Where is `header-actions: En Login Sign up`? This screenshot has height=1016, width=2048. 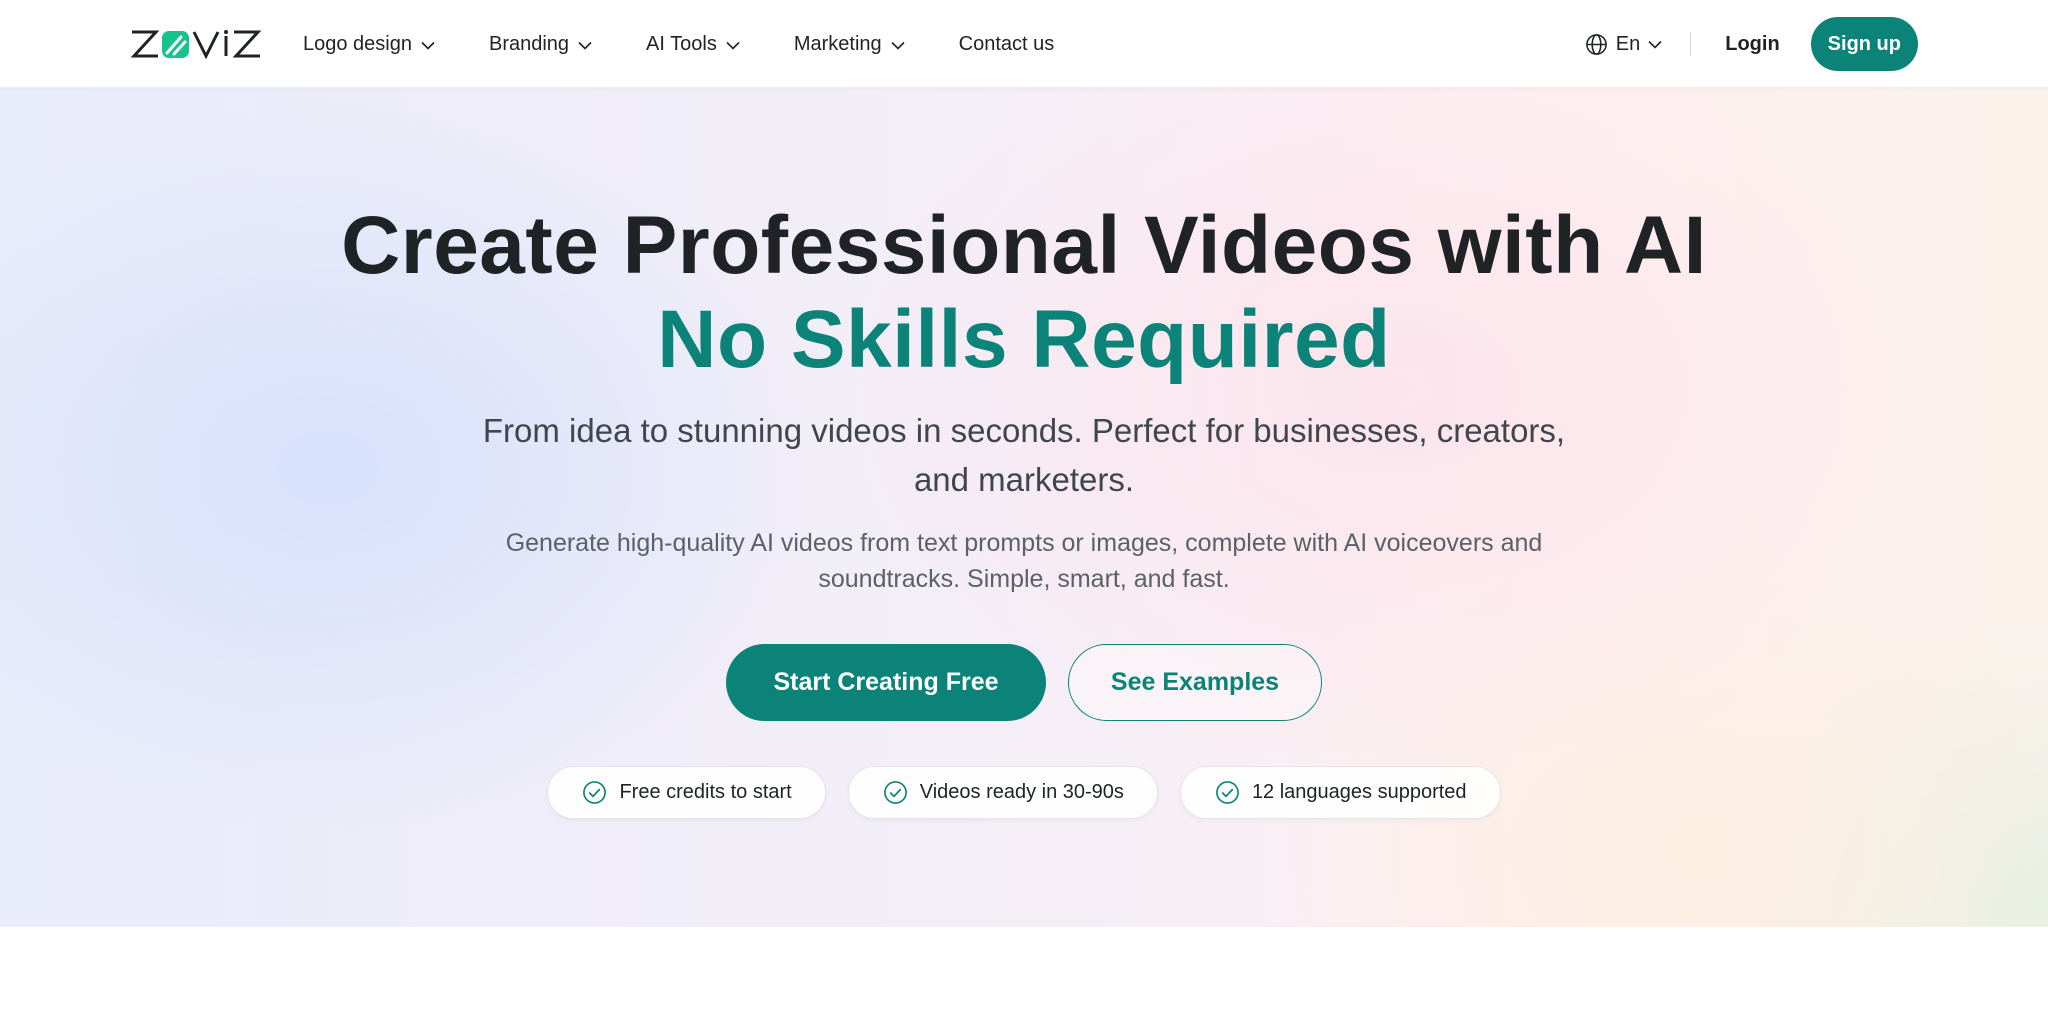 header-actions: En Login Sign up is located at coordinates (1751, 44).